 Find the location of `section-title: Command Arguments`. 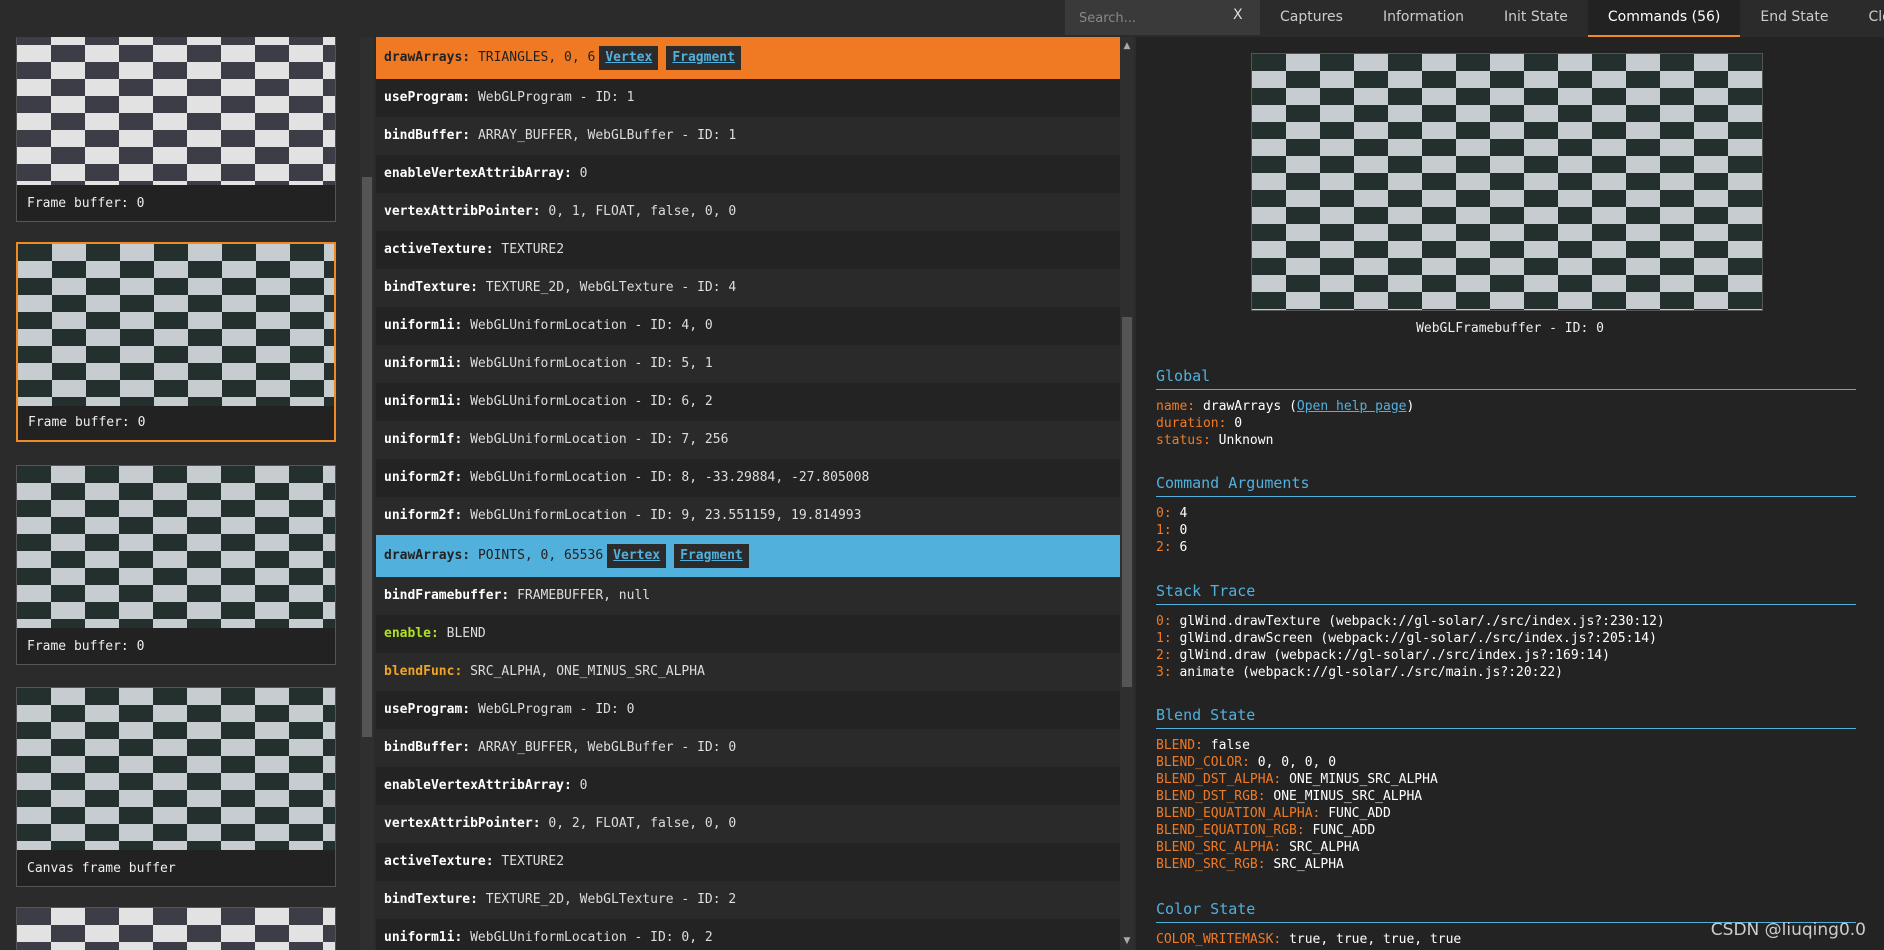

section-title: Command Arguments is located at coordinates (1506, 485).